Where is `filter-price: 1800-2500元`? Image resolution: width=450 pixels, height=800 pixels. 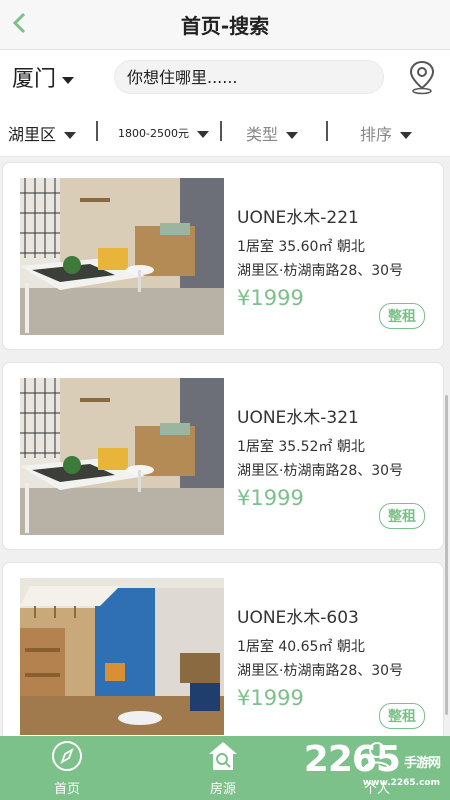 filter-price: 1800-2500元 is located at coordinates (163, 133).